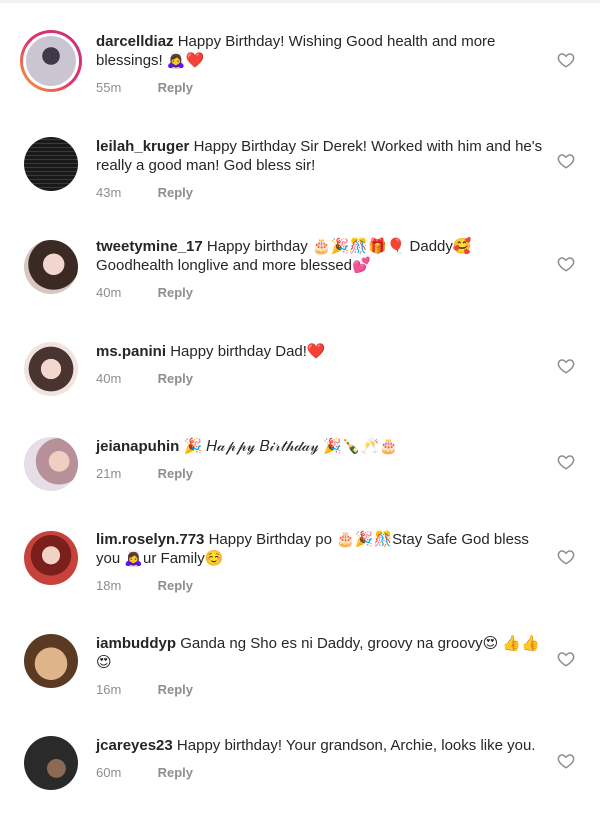 Image resolution: width=600 pixels, height=824 pixels. I want to click on comment-text: 🎉 𝐻𝒶𝓅𝓅𝓎 𝐵𝒾𝓇𝓉𝒽𝒹𝒶𝓎 🎉🍾🥂🎂, so click(290, 446).